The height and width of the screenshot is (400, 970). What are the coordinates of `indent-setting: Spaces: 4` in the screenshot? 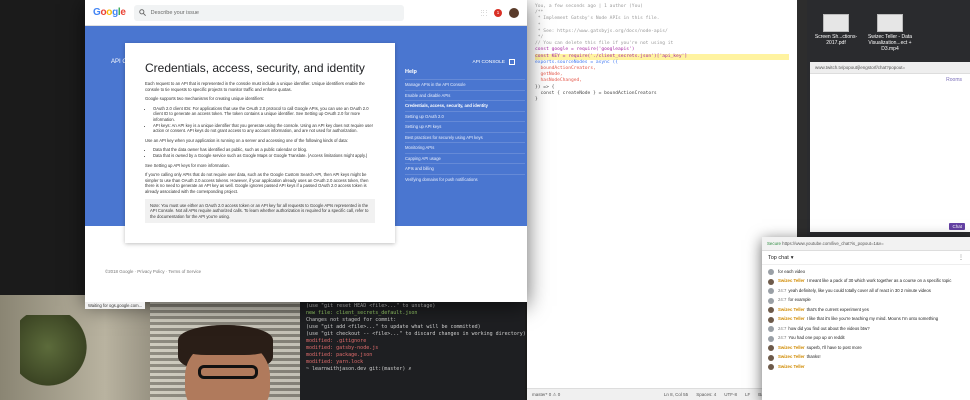 It's located at (706, 394).